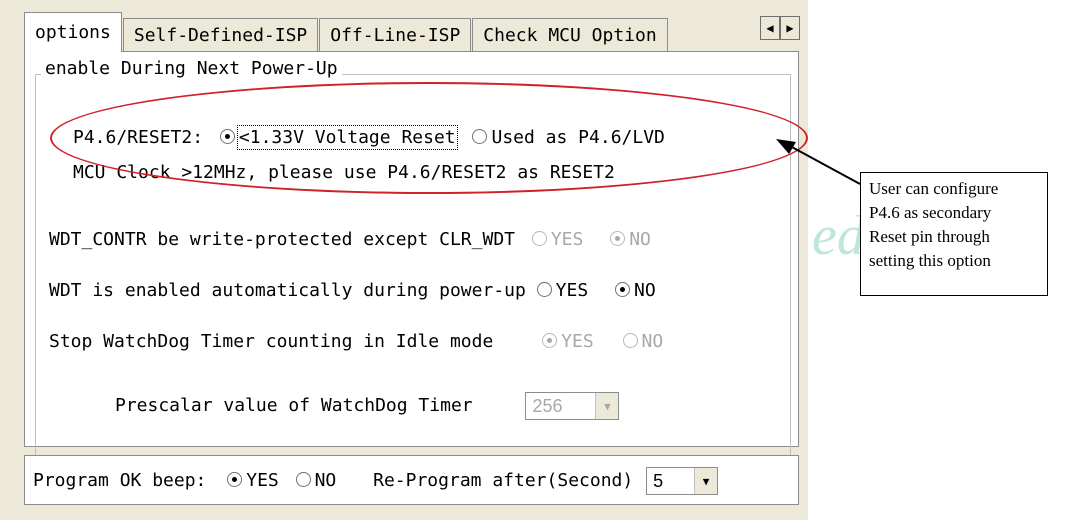 This screenshot has height=525, width=1068. What do you see at coordinates (618, 238) in the screenshot?
I see `wdt-protect-no-radio` at bounding box center [618, 238].